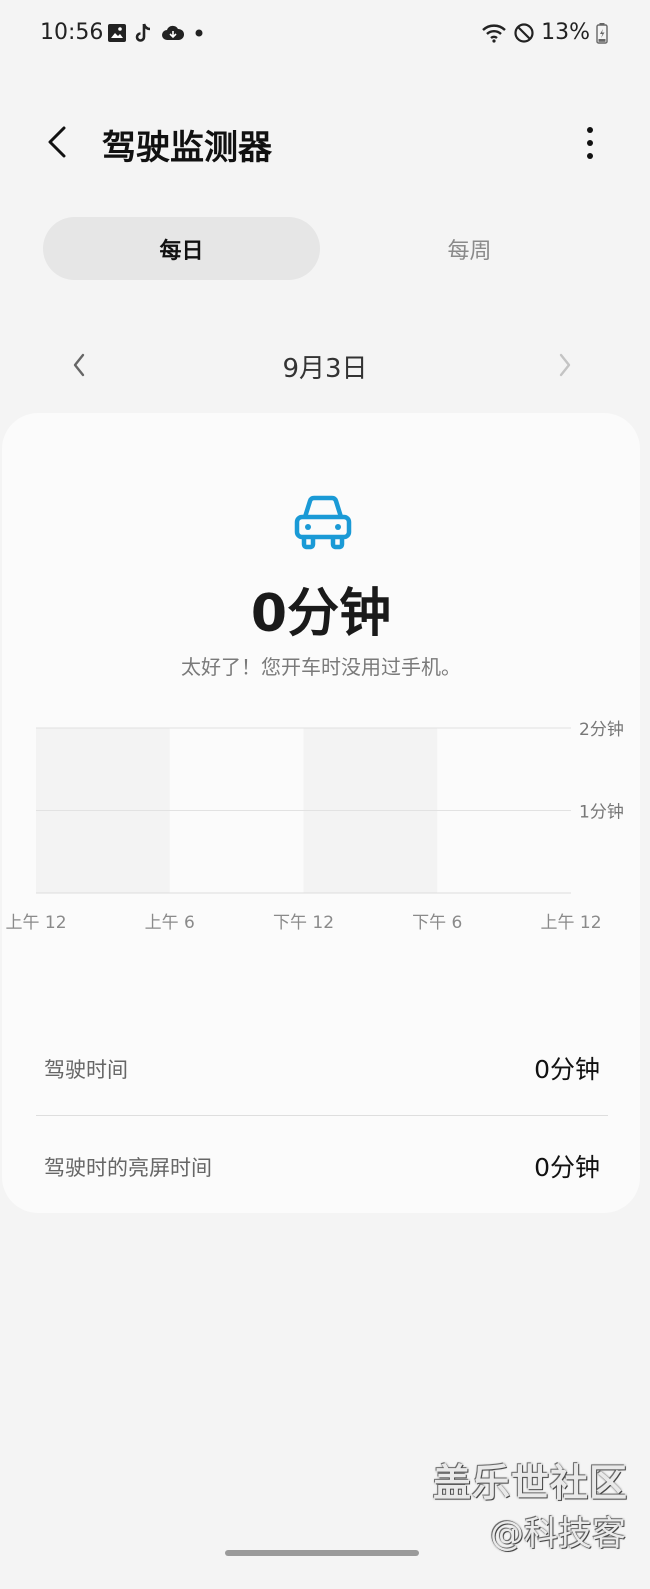  What do you see at coordinates (199, 33) in the screenshot?
I see `dot-icon` at bounding box center [199, 33].